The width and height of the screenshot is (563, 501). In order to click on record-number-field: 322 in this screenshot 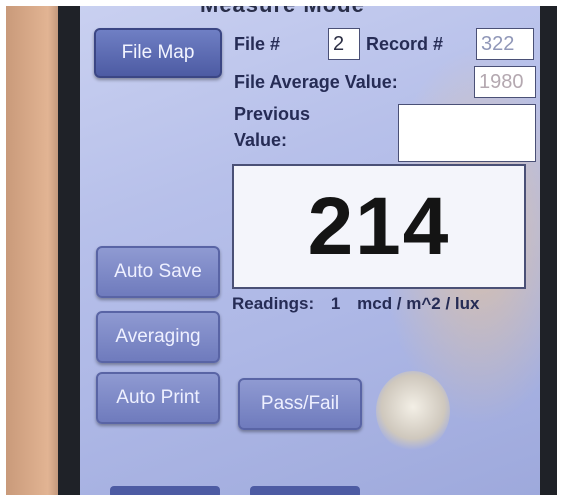, I will do `click(505, 44)`.